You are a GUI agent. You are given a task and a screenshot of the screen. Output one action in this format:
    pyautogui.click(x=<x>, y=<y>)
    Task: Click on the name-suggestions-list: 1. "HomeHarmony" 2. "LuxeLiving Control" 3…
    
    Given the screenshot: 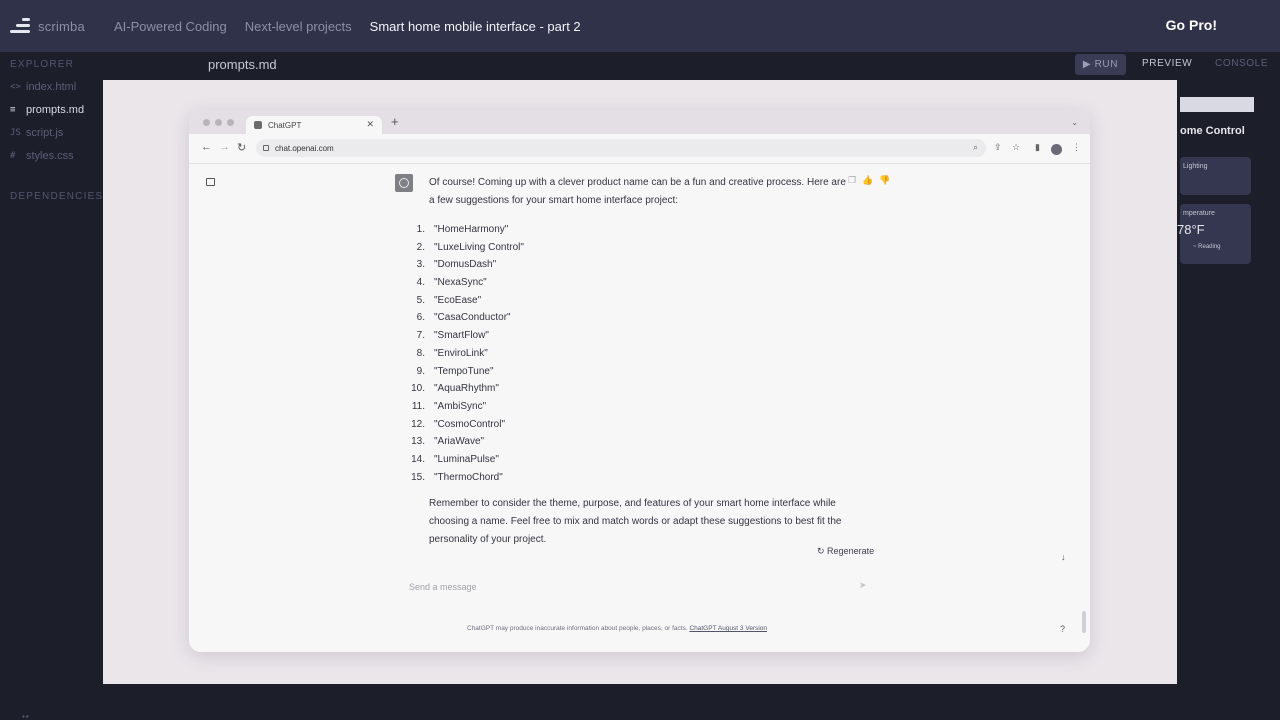 What is the action you would take?
    pyautogui.click(x=630, y=353)
    